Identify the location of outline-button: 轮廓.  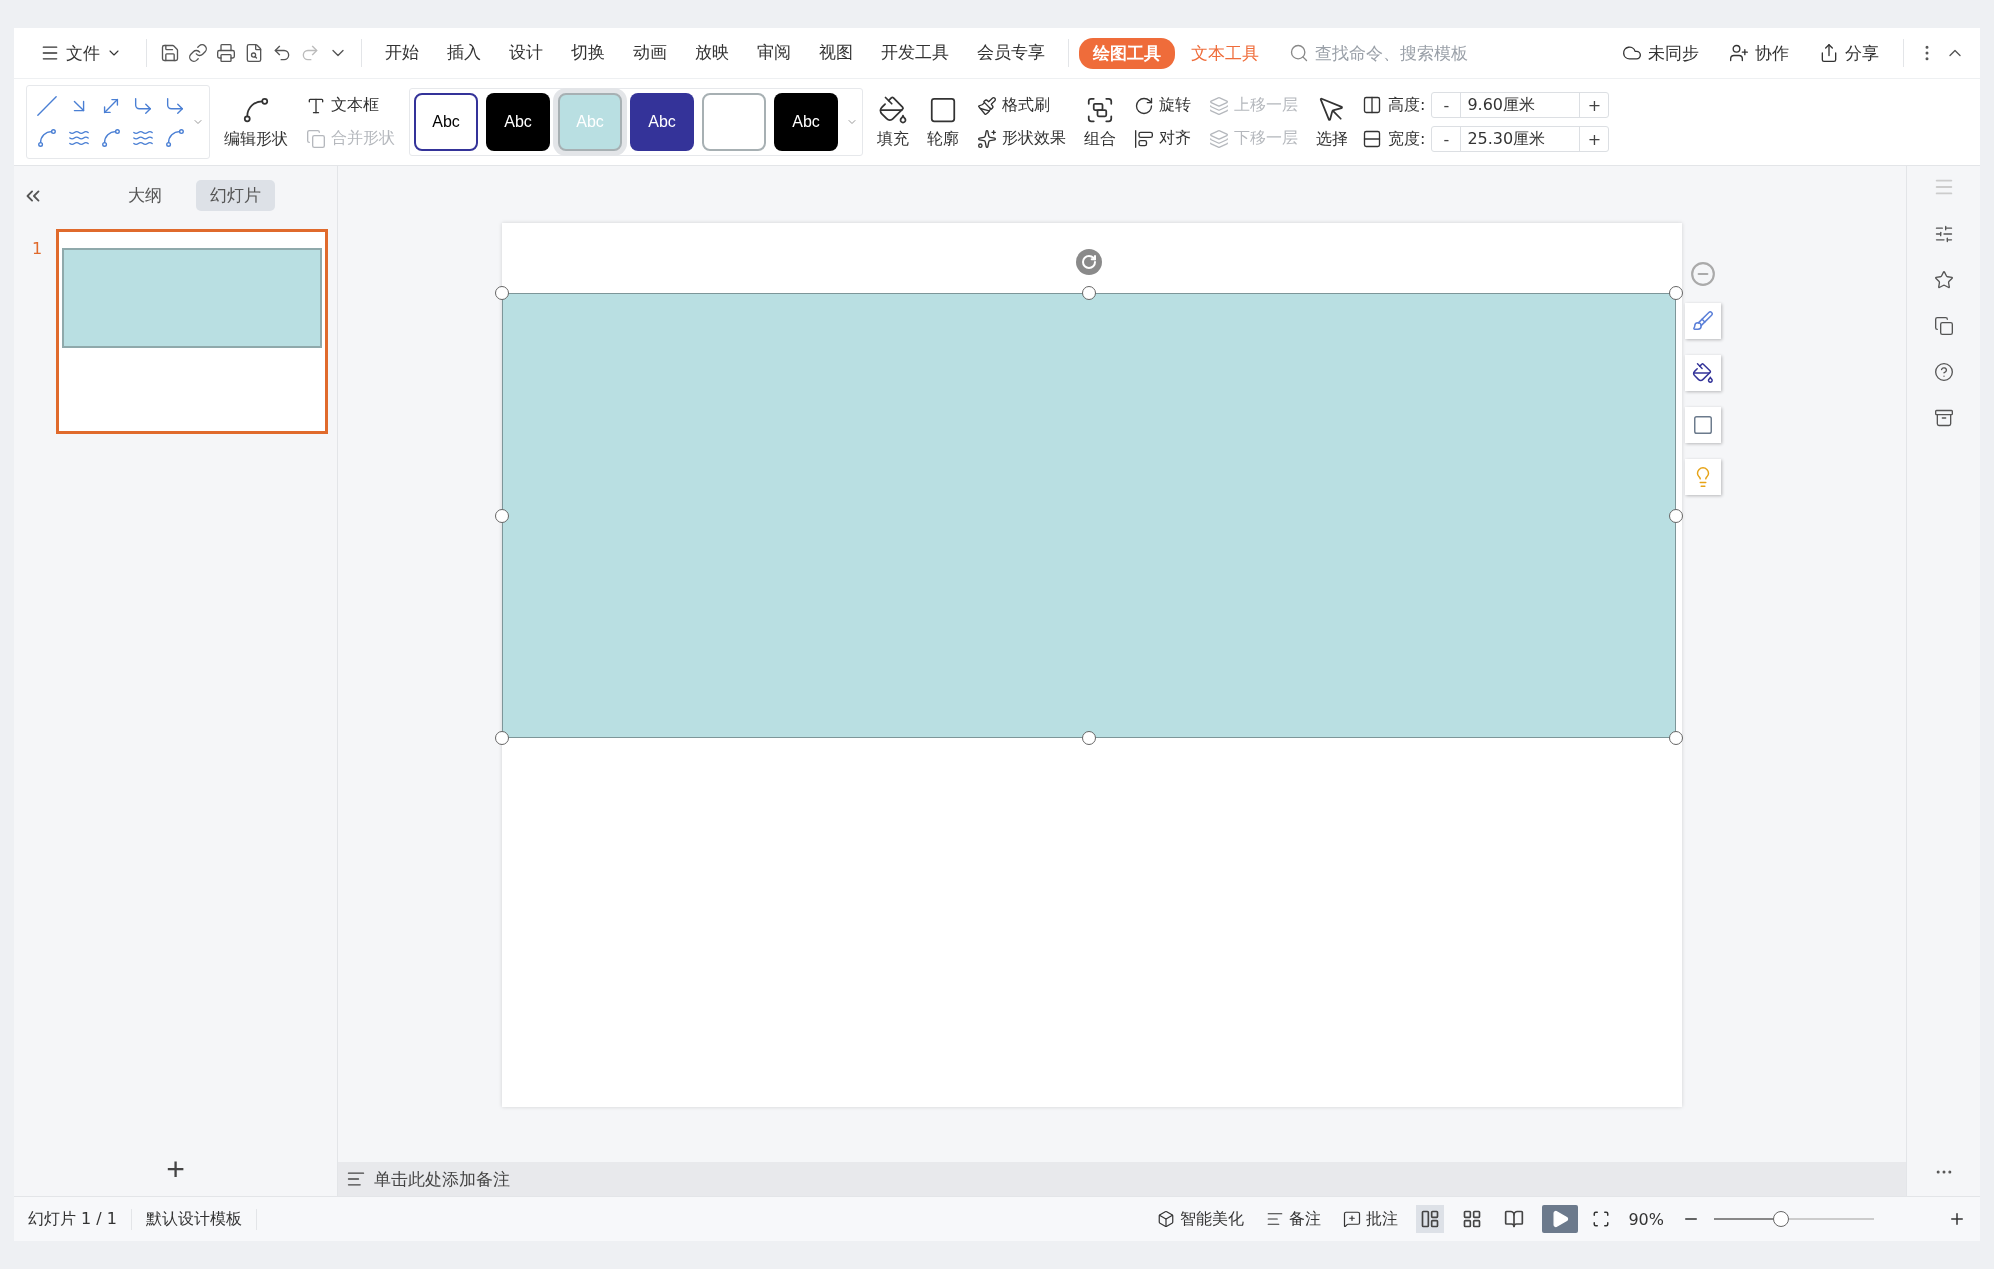
(943, 122).